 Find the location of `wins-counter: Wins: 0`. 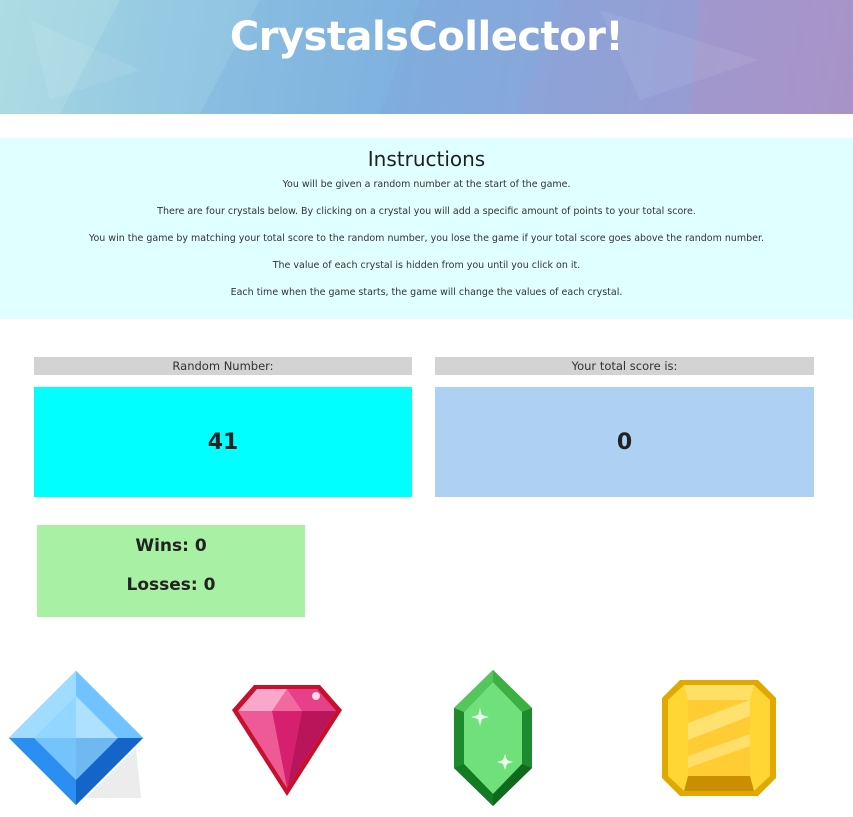

wins-counter: Wins: 0 is located at coordinates (171, 546).